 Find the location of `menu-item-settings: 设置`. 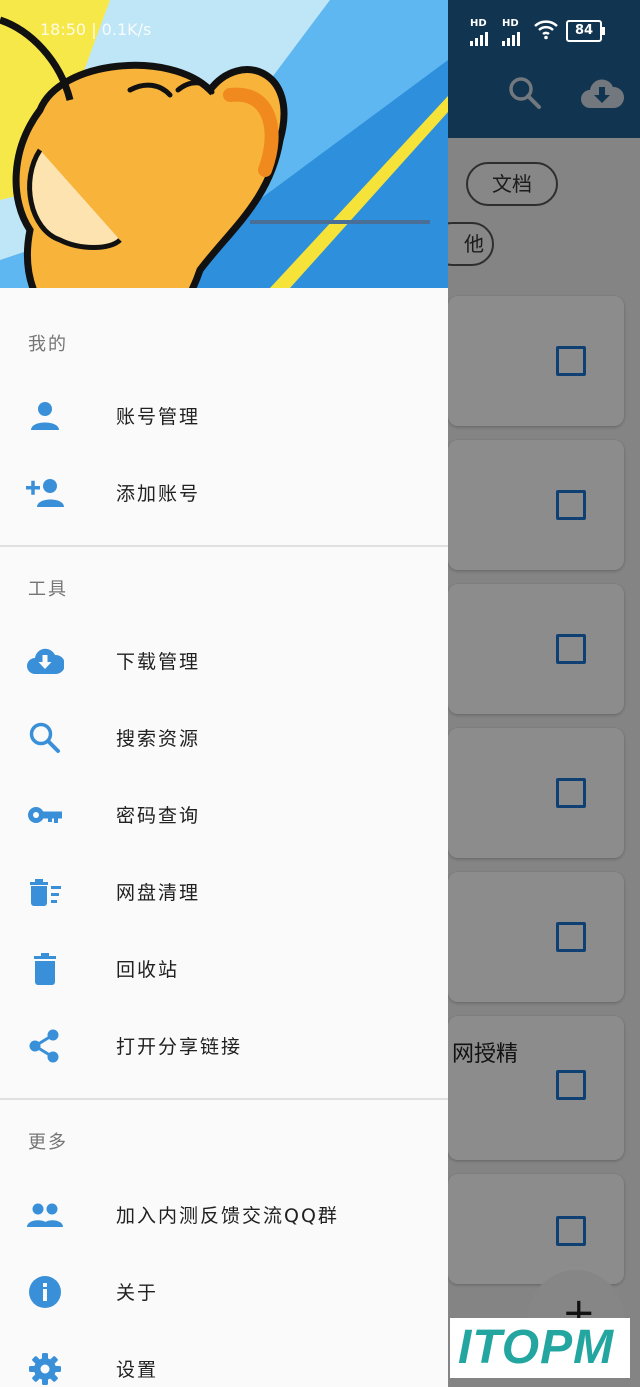

menu-item-settings: 设置 is located at coordinates (224, 1359).